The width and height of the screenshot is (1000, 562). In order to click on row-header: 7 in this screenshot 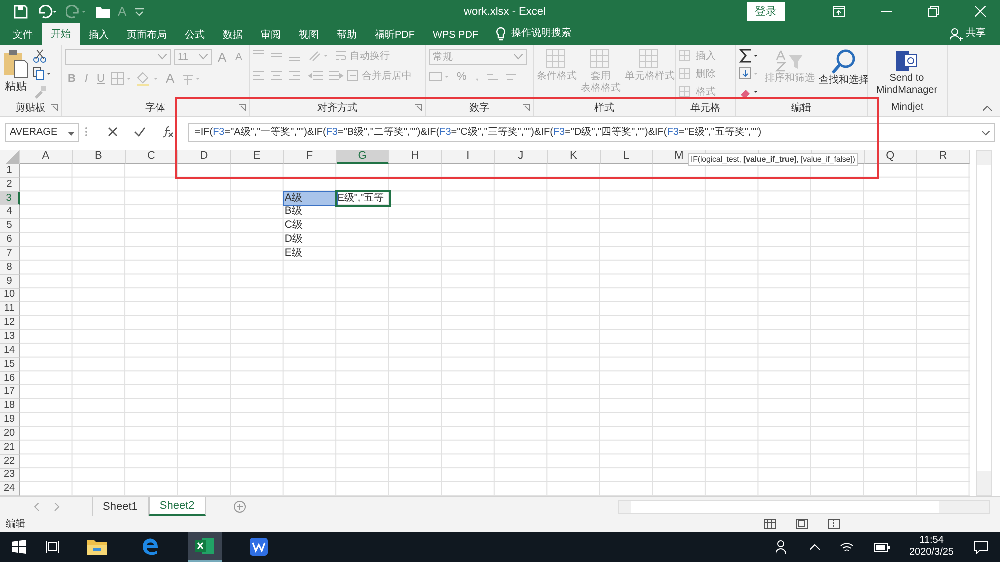, I will do `click(10, 254)`.